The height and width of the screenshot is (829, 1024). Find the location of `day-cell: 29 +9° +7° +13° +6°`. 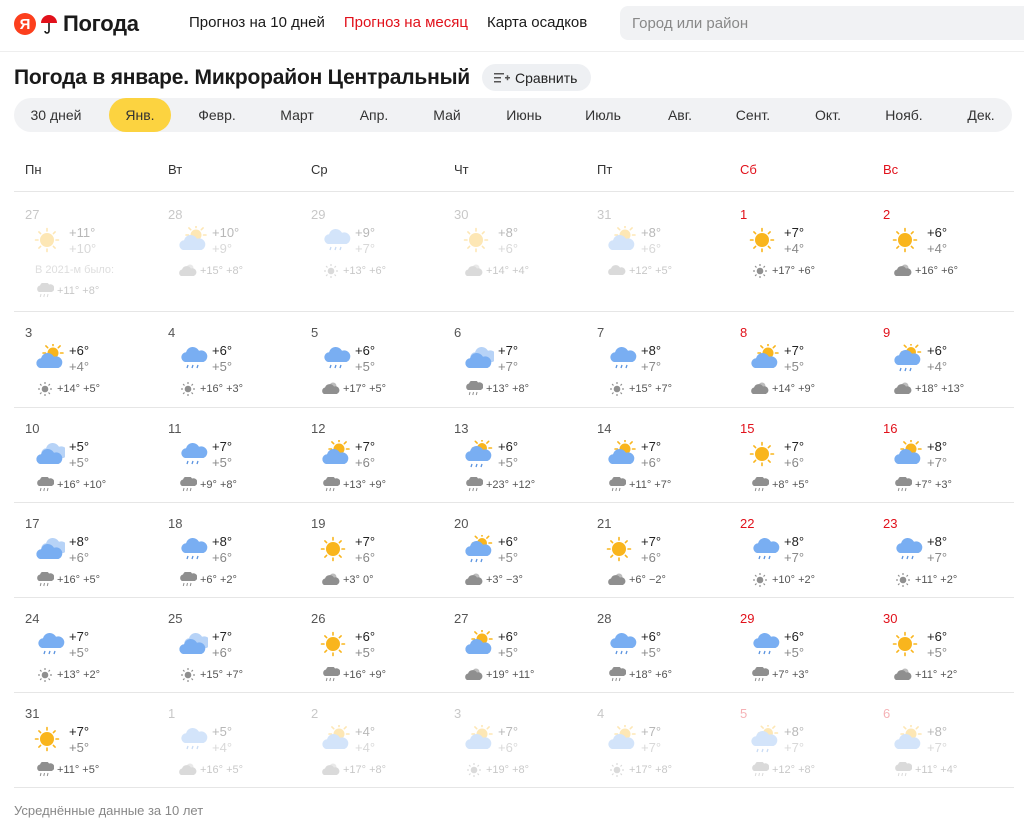

day-cell: 29 +9° +7° +13° +6° is located at coordinates (370, 253).